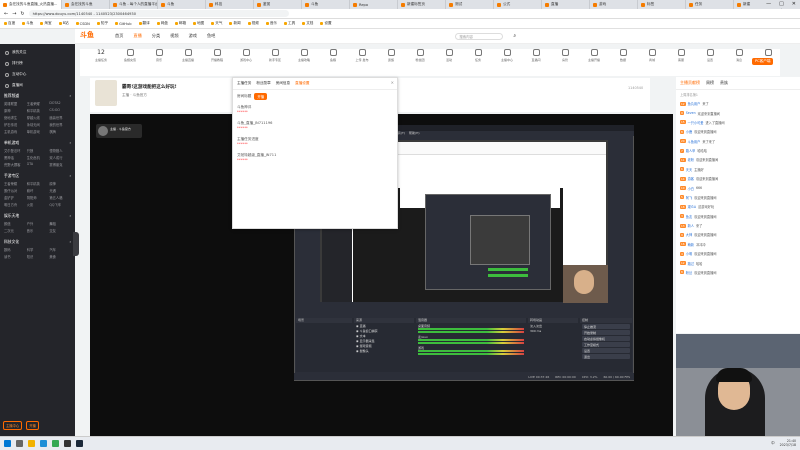 The height and width of the screenshot is (450, 800). What do you see at coordinates (60, 204) in the screenshot?
I see `sidebar-channel-link: QQ飞车` at bounding box center [60, 204].